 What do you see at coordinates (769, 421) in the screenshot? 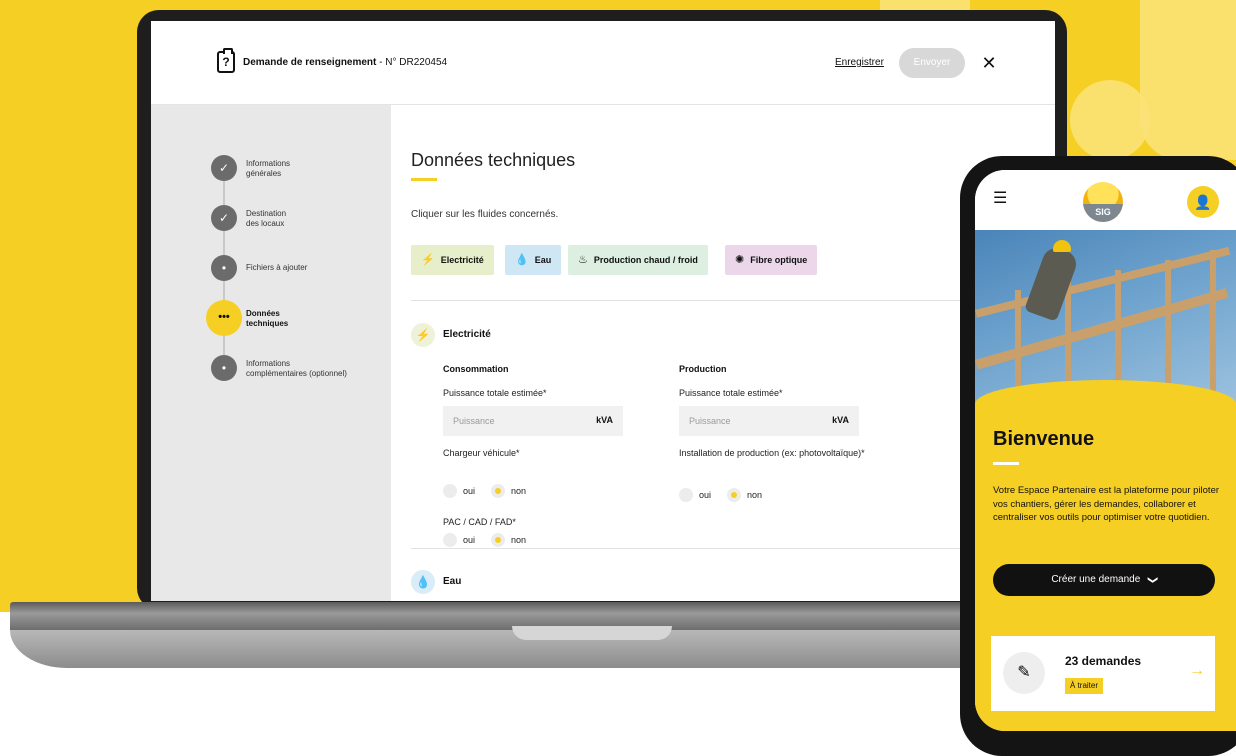
I see `production-power-input: Puissance kVA` at bounding box center [769, 421].